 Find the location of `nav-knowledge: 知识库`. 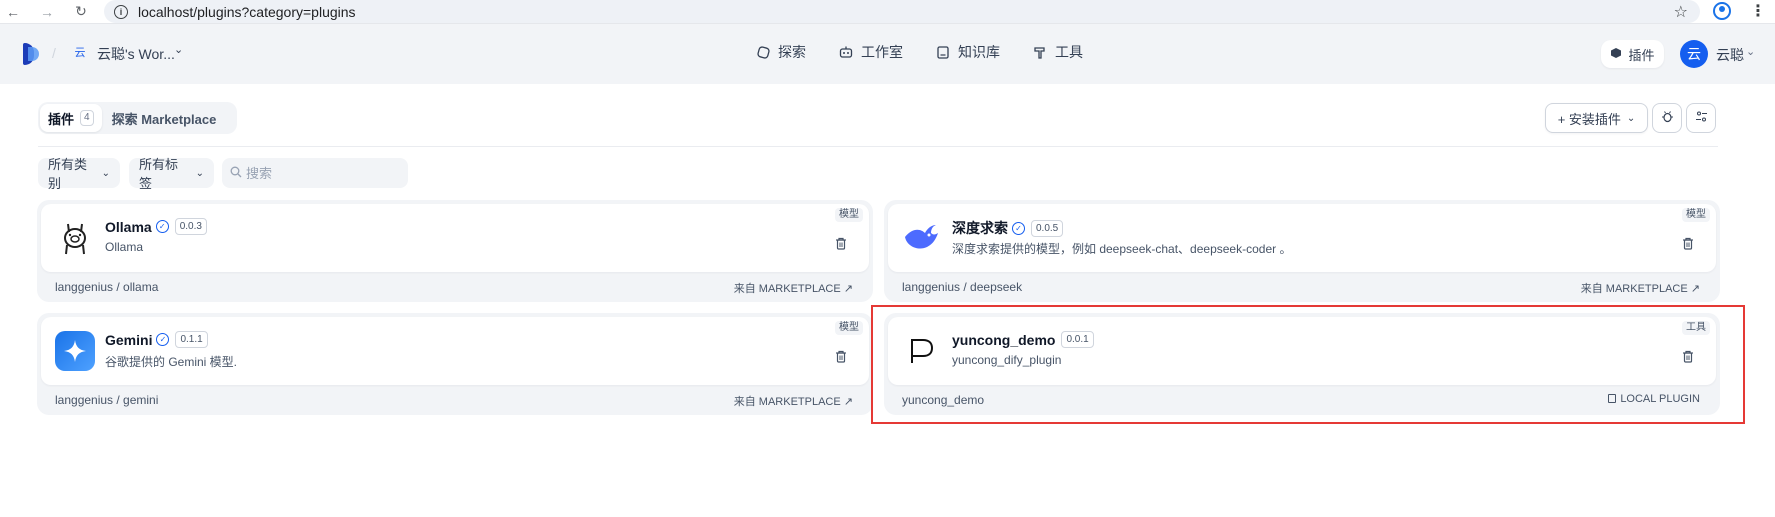

nav-knowledge: 知识库 is located at coordinates (968, 52).